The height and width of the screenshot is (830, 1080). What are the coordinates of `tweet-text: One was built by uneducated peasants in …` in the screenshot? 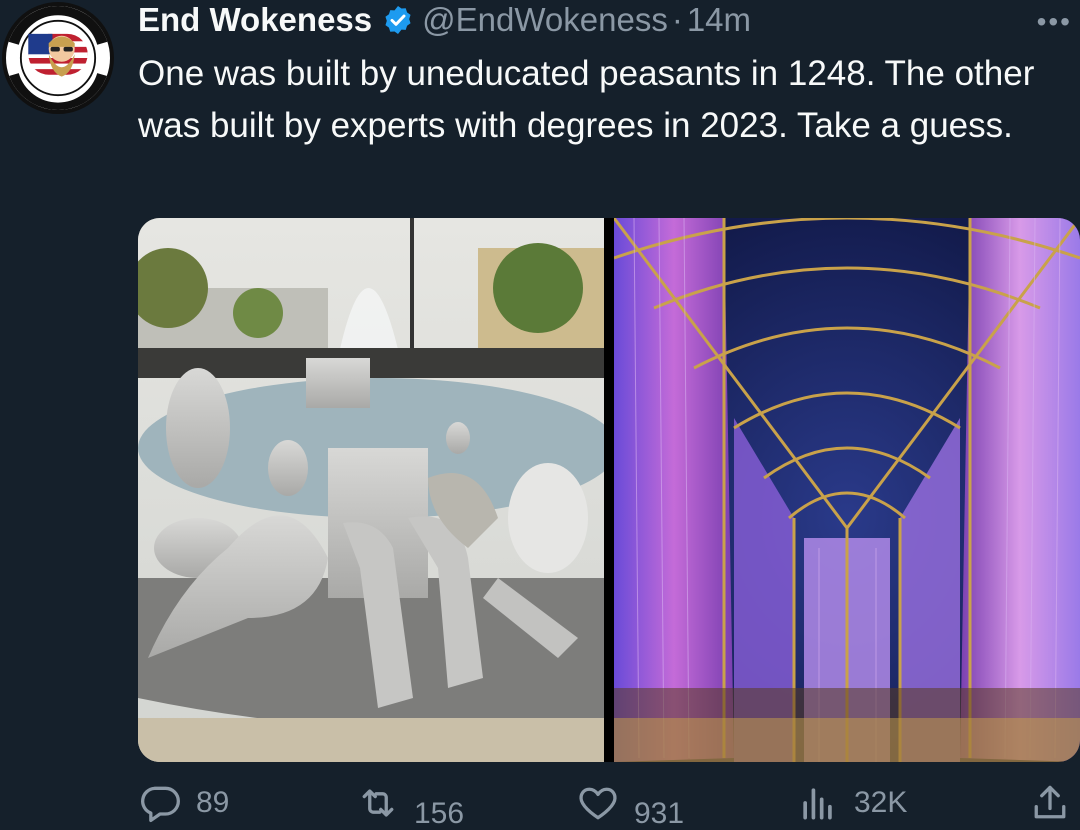 It's located at (586, 99).